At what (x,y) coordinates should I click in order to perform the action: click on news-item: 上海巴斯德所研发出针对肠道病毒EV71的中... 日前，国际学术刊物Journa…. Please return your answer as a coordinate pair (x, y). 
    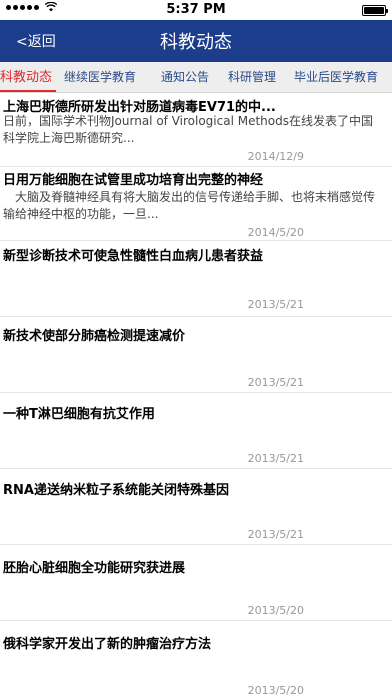
    Looking at the image, I should click on (196, 130).